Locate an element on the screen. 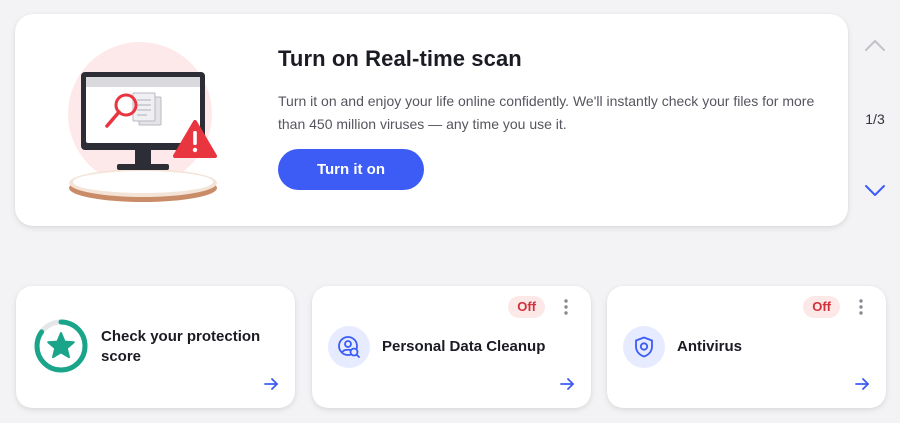  protection-score-card: Check your protection score is located at coordinates (155, 347).